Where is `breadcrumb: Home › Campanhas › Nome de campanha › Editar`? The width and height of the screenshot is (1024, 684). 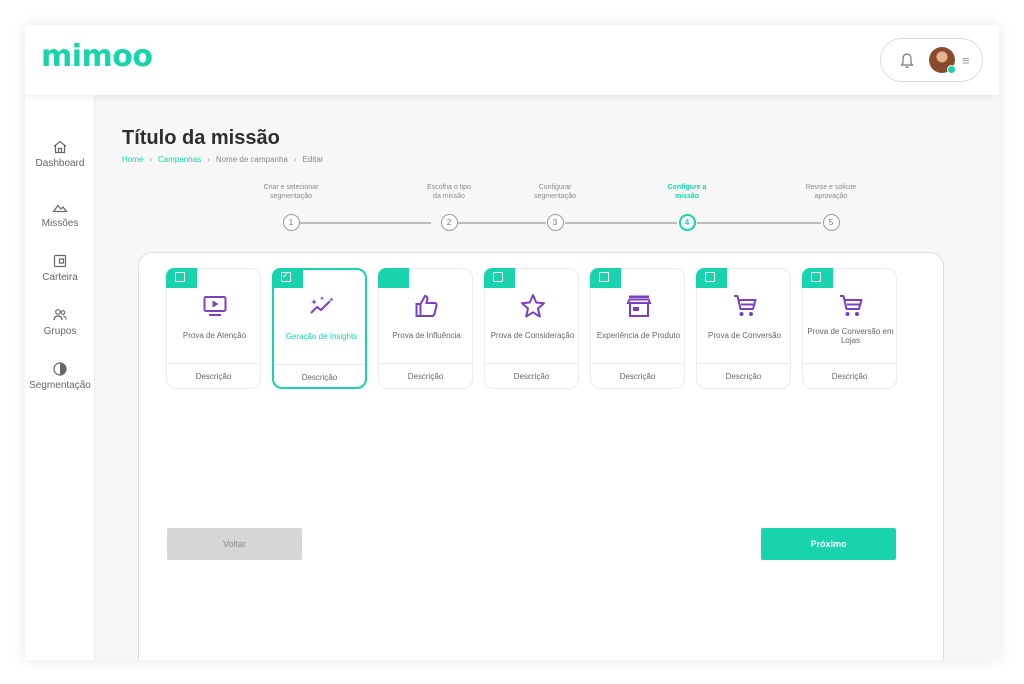 breadcrumb: Home › Campanhas › Nome de campanha › Editar is located at coordinates (222, 159).